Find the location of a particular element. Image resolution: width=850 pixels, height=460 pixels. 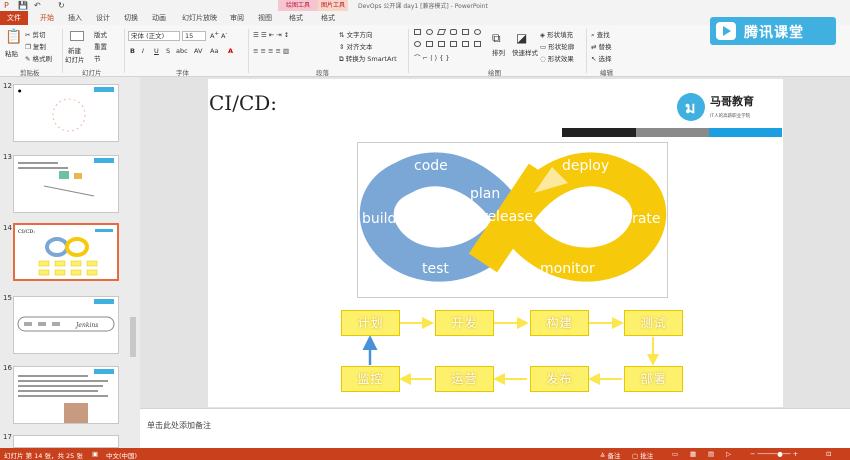

tab-home: 开始 is located at coordinates (47, 18).